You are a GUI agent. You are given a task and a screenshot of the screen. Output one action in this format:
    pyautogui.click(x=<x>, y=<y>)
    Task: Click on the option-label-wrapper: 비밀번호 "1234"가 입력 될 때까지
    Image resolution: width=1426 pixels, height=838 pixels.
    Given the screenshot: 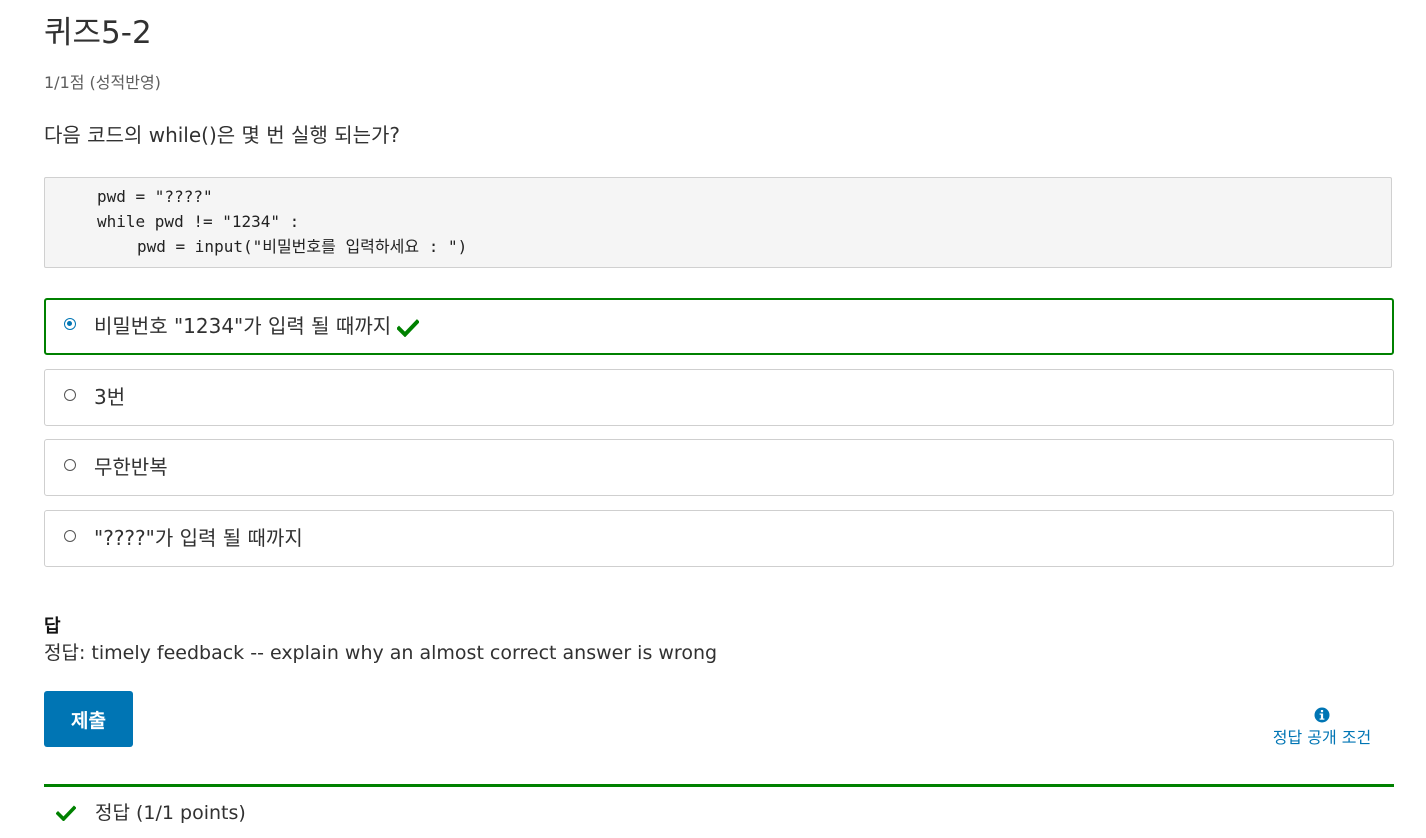 What is the action you would take?
    pyautogui.click(x=257, y=326)
    